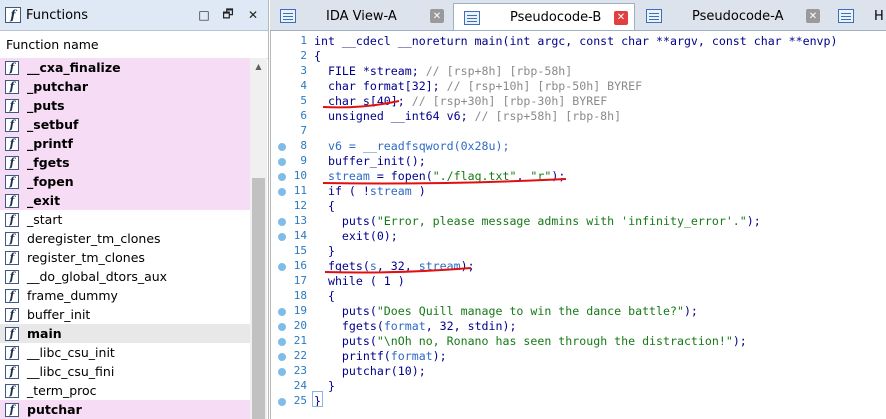 Image resolution: width=886 pixels, height=419 pixels. Describe the element at coordinates (125, 295) in the screenshot. I see `function-item: f frame_dummy` at that location.